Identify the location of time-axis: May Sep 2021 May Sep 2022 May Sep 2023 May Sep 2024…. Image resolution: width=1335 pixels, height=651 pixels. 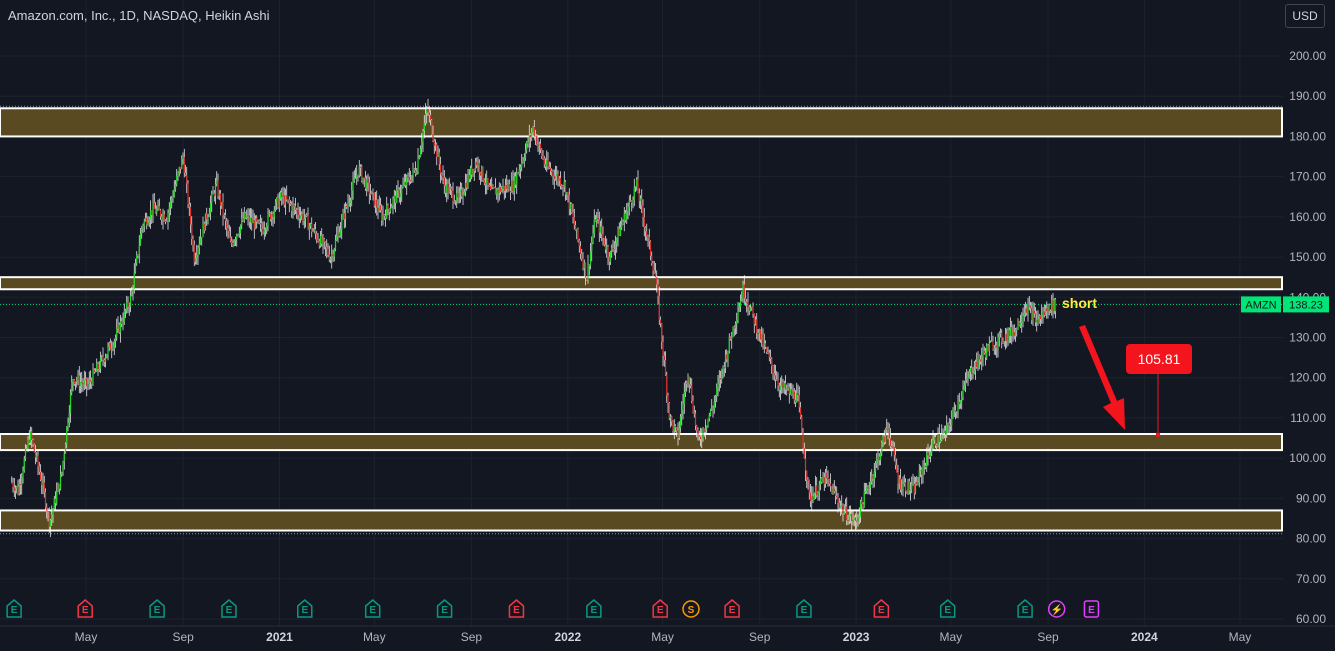
(667, 634).